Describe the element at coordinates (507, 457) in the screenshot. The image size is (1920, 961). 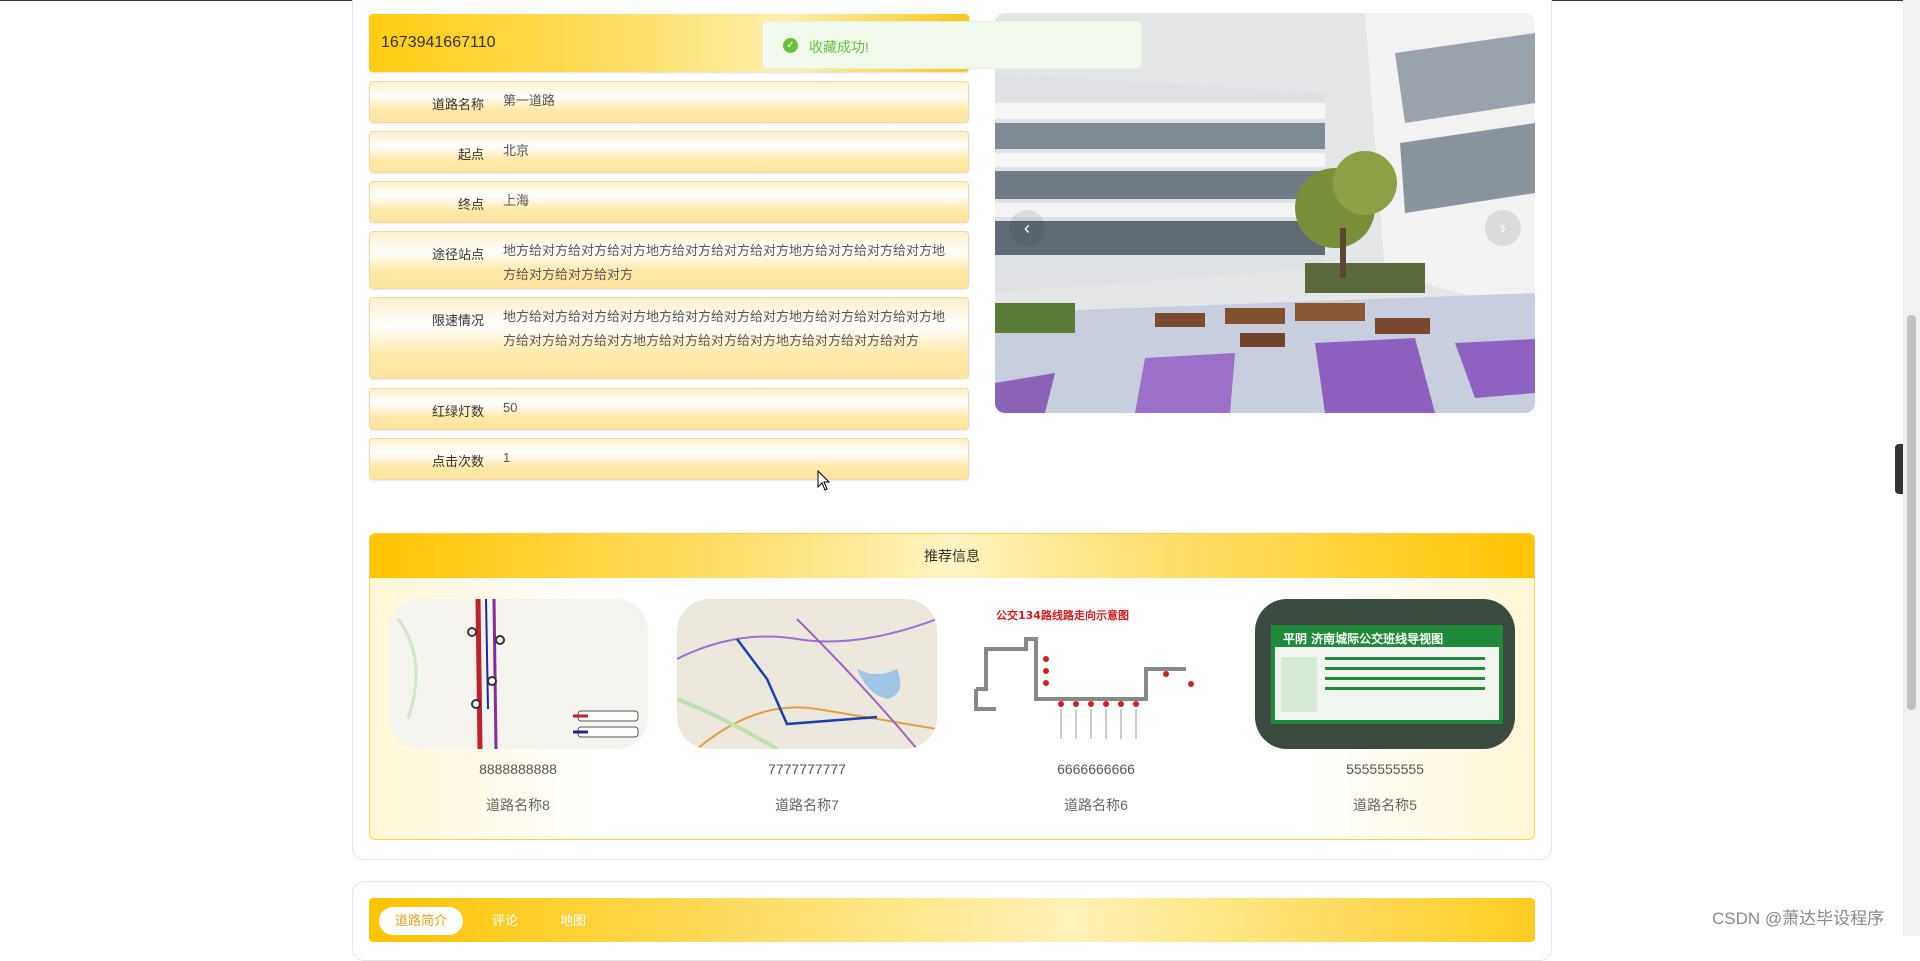
I see `field-value: 1` at that location.